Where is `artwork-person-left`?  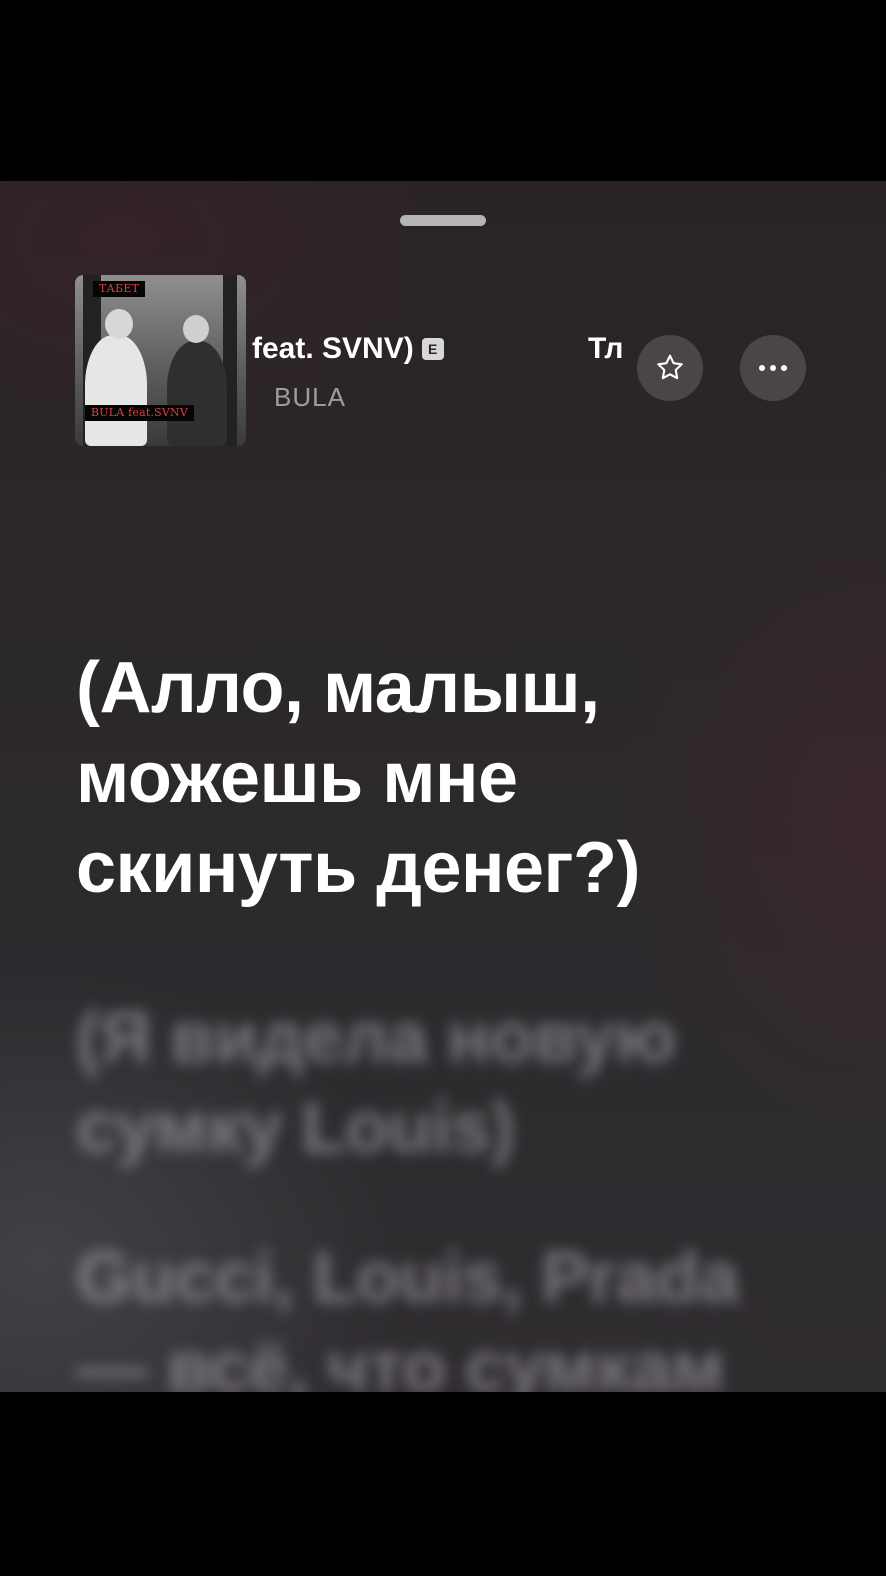 artwork-person-left is located at coordinates (116, 390).